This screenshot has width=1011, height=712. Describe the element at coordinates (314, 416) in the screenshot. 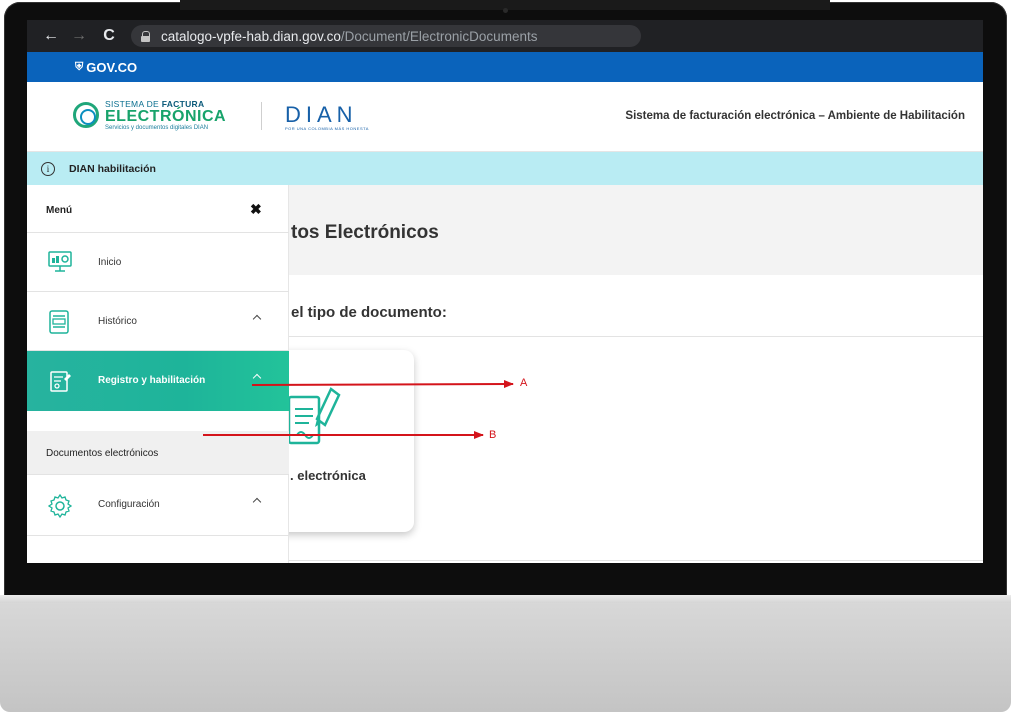

I see `invoice-pen-icon` at that location.